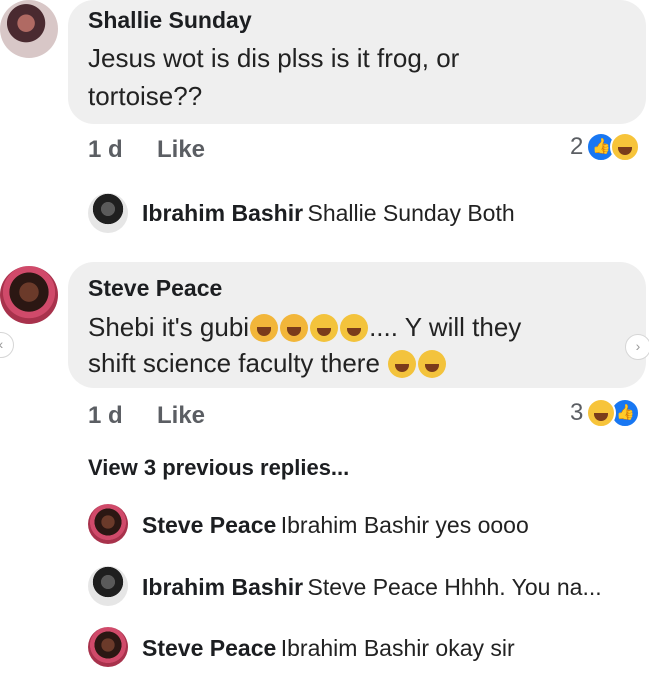 The width and height of the screenshot is (649, 675). I want to click on comment-text-line1: Jesus wot is dis plss is it frog, or, so click(274, 58).